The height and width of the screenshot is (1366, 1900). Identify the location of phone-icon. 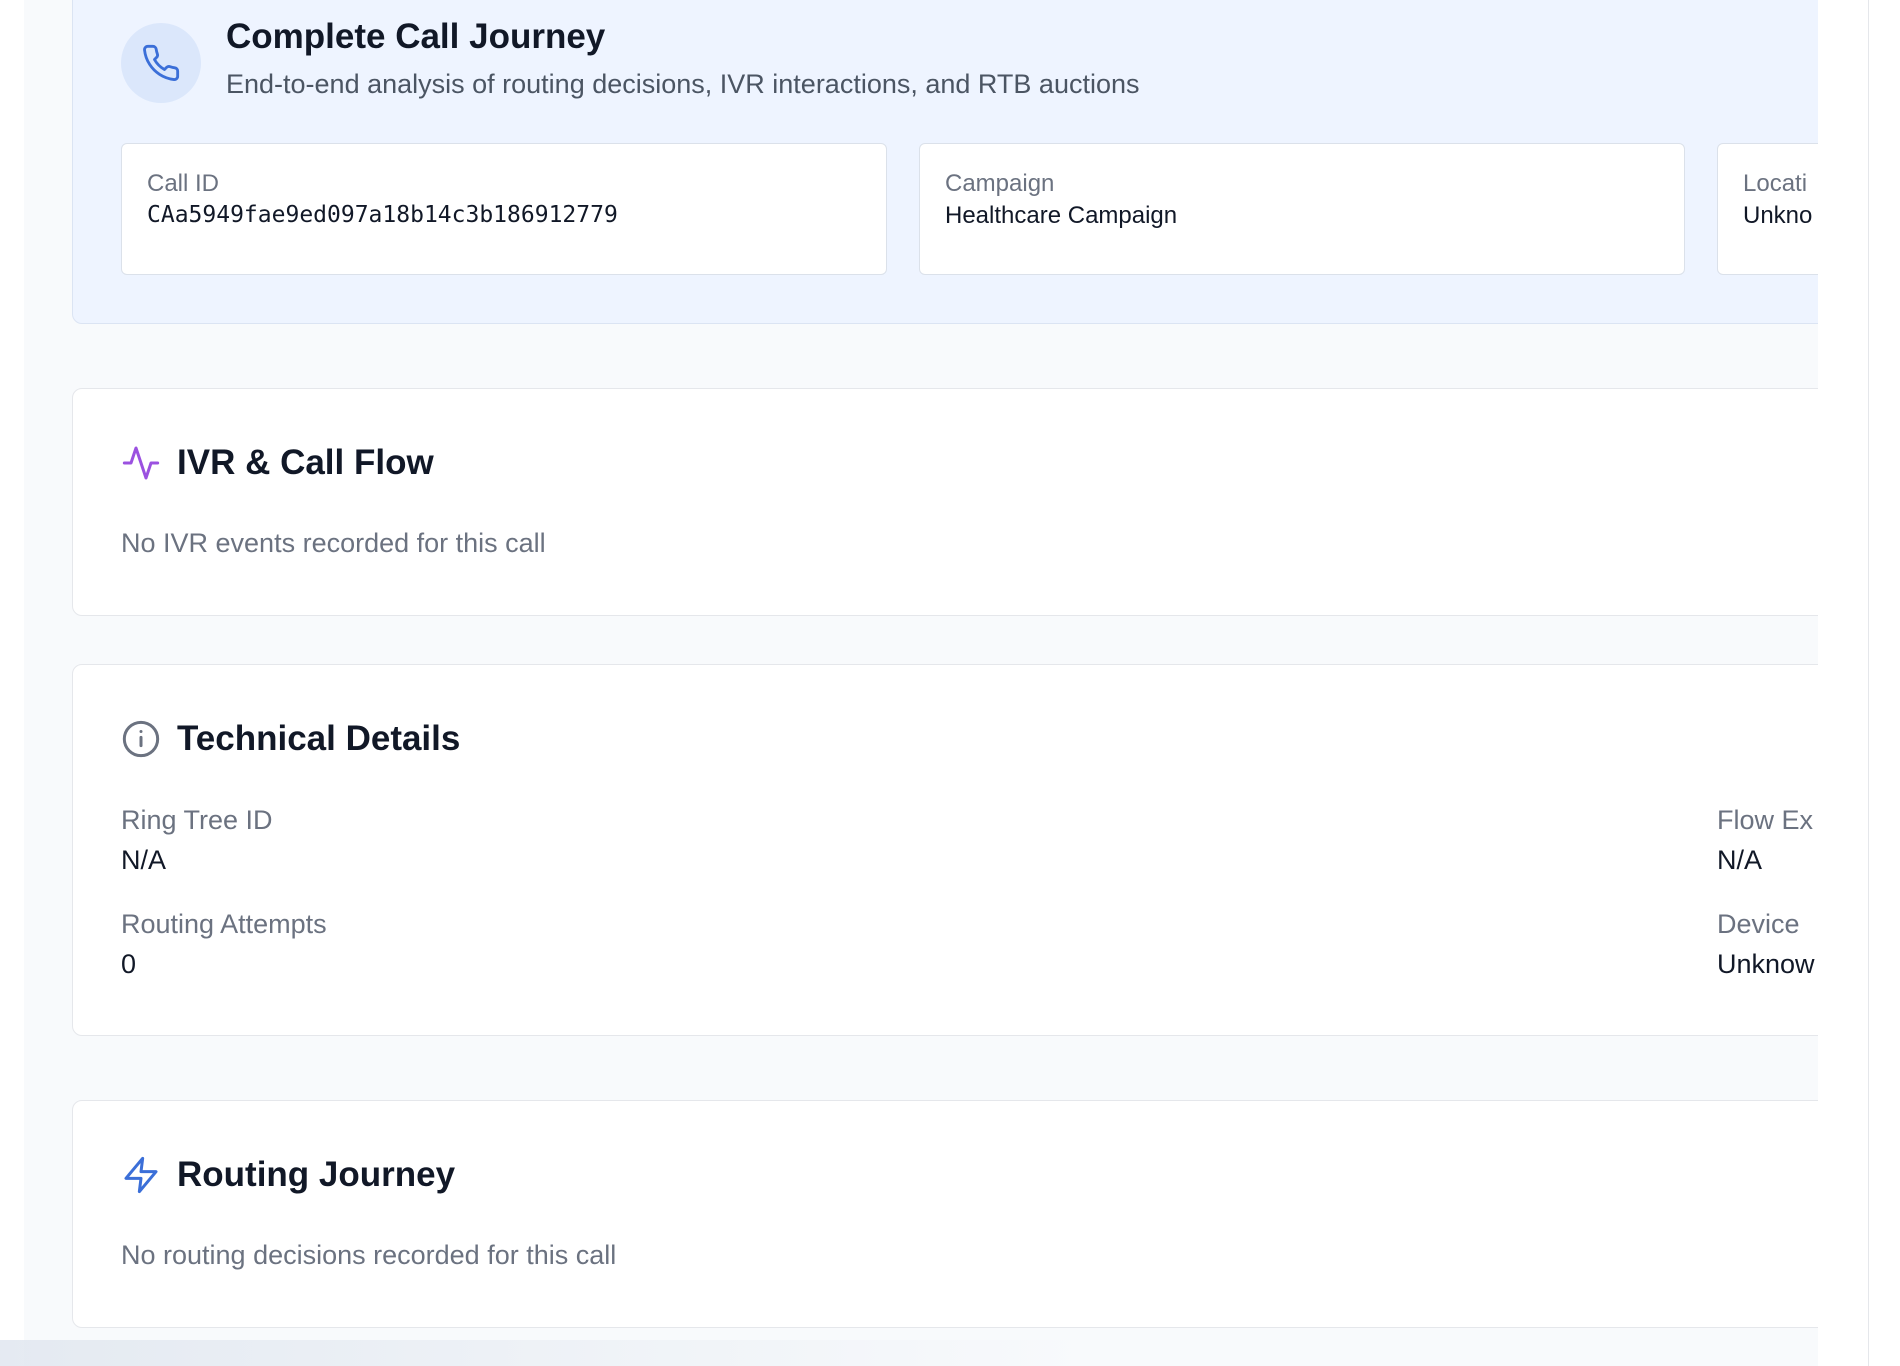
(161, 63).